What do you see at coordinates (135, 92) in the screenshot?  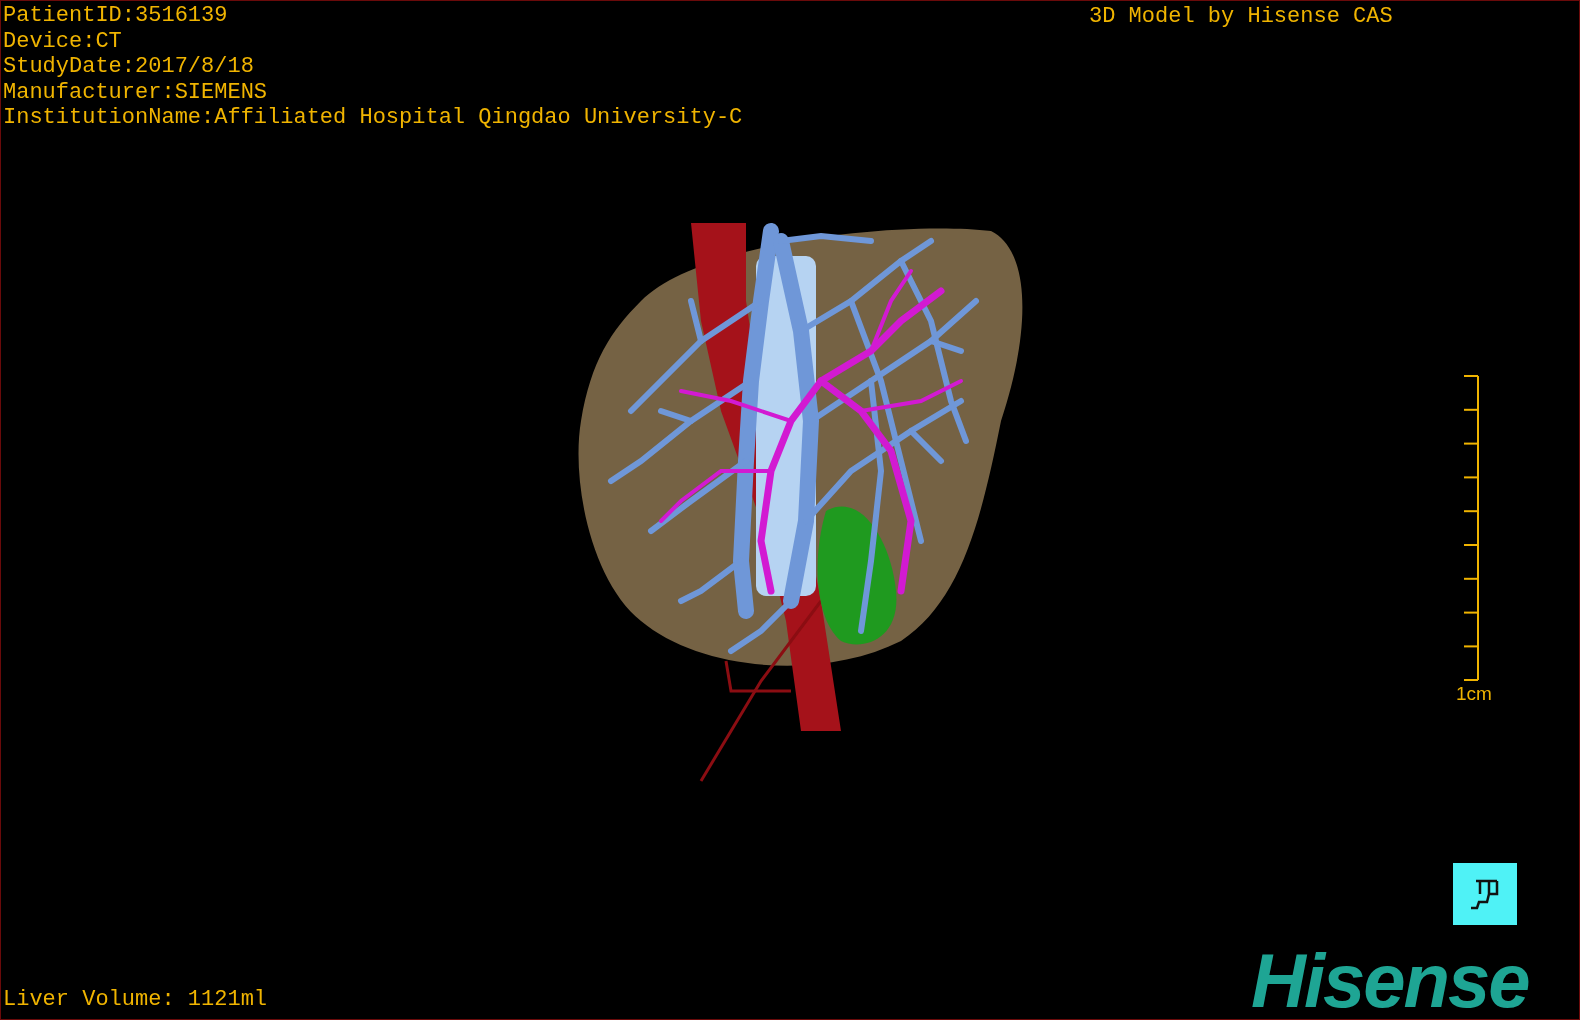 I see `patient-info-text: Manufacturer:SIEMENS` at bounding box center [135, 92].